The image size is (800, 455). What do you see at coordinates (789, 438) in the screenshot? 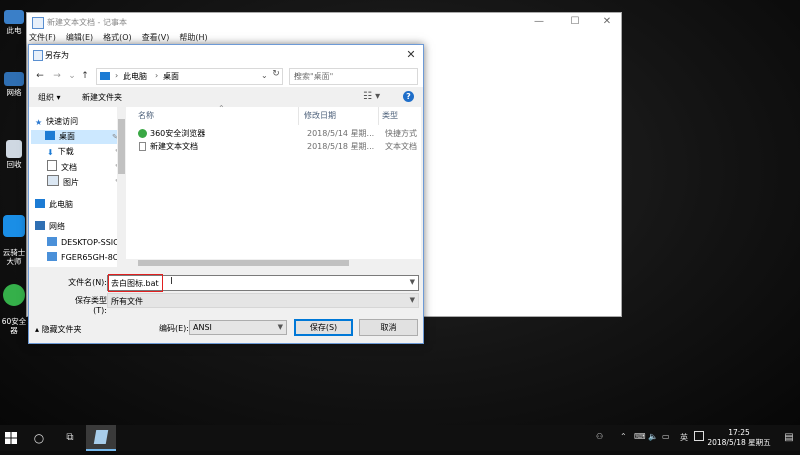
I see `action-center-icon: ▤` at bounding box center [789, 438].